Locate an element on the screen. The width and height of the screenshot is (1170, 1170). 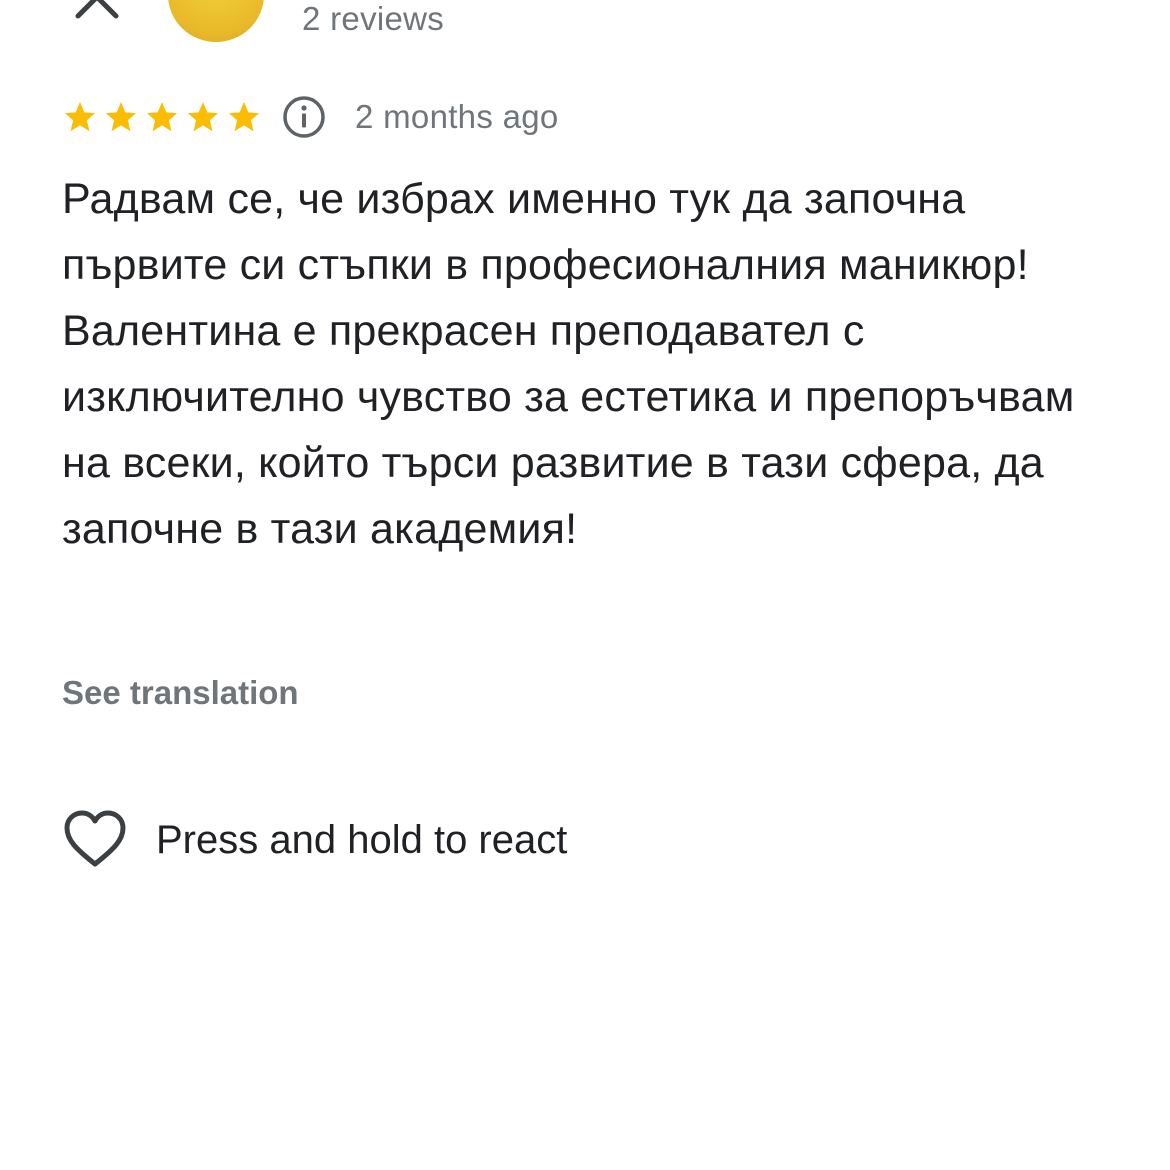
star-rating is located at coordinates (164, 117).